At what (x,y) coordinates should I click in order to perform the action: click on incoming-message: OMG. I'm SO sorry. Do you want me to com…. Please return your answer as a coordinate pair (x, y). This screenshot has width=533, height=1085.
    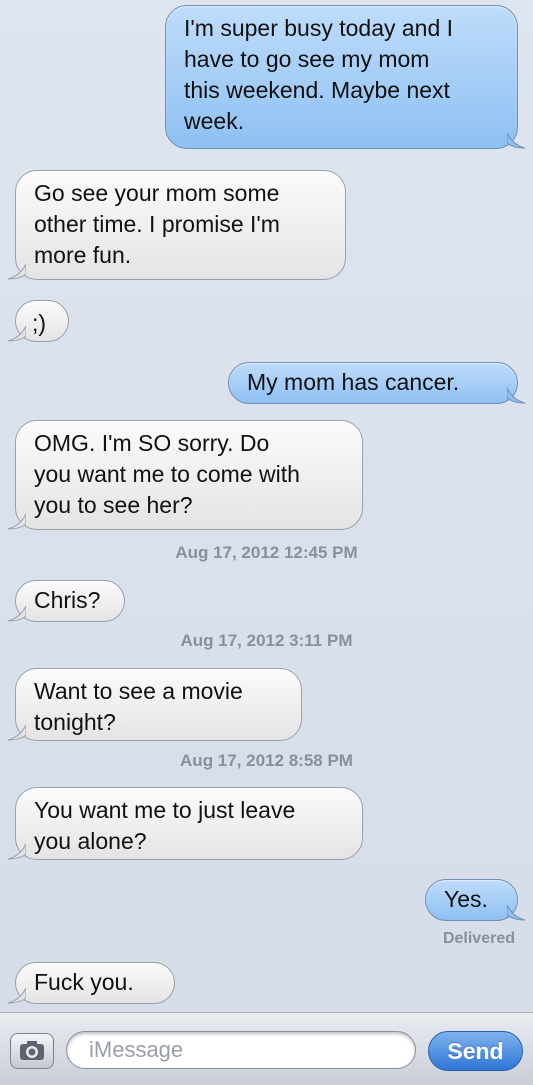
    Looking at the image, I should click on (185, 475).